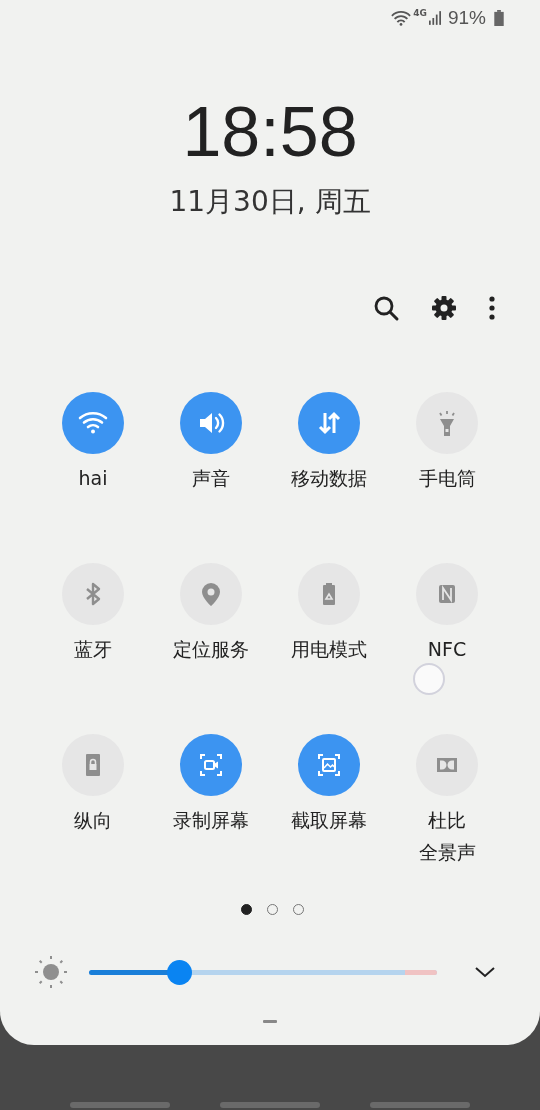  What do you see at coordinates (329, 820) in the screenshot?
I see `tile-label: 截取屏幕` at bounding box center [329, 820].